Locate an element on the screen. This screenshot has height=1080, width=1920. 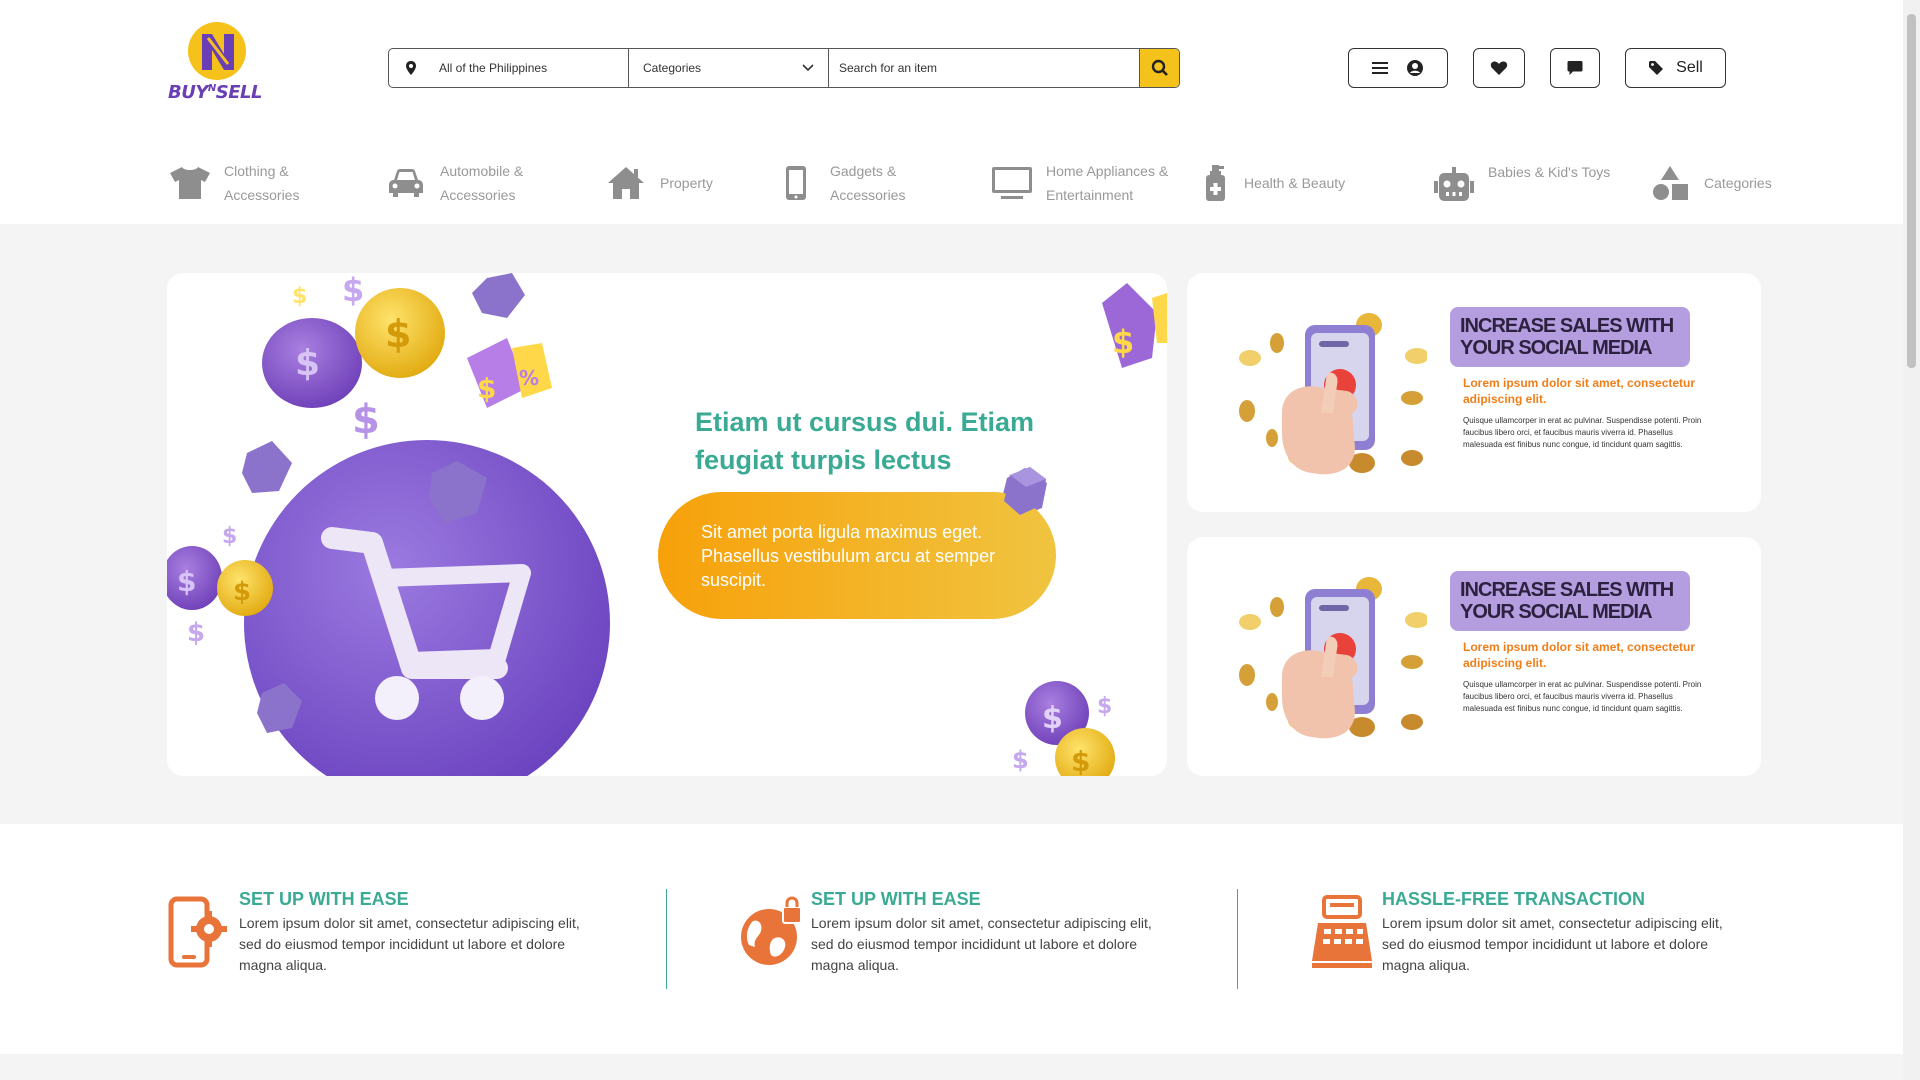
category-all: Categories is located at coordinates (1710, 183).